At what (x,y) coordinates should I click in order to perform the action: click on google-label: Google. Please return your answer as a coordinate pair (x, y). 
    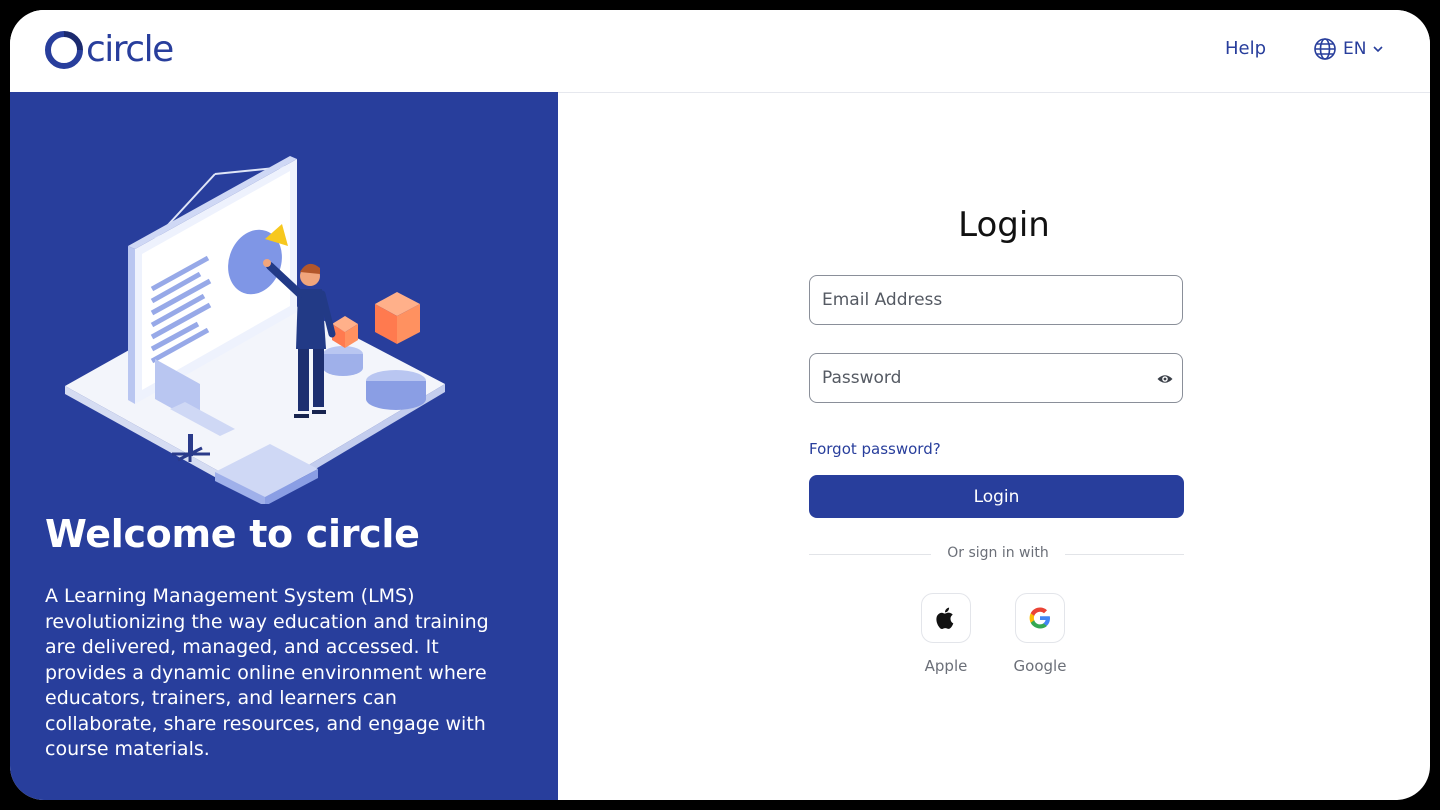
    Looking at the image, I should click on (1040, 666).